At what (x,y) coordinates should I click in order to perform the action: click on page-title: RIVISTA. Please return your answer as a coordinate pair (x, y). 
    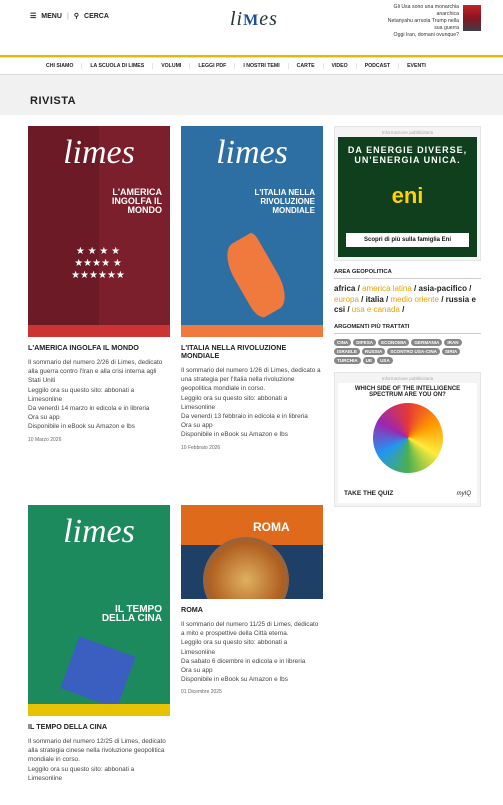
    Looking at the image, I should click on (251, 95).